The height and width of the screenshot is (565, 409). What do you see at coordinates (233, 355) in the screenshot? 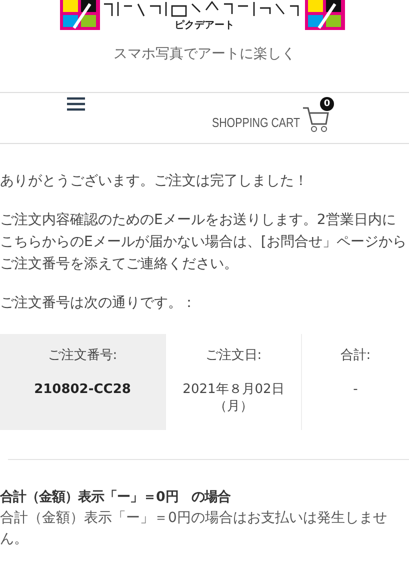
I see `table-header: ご注文日:` at bounding box center [233, 355].